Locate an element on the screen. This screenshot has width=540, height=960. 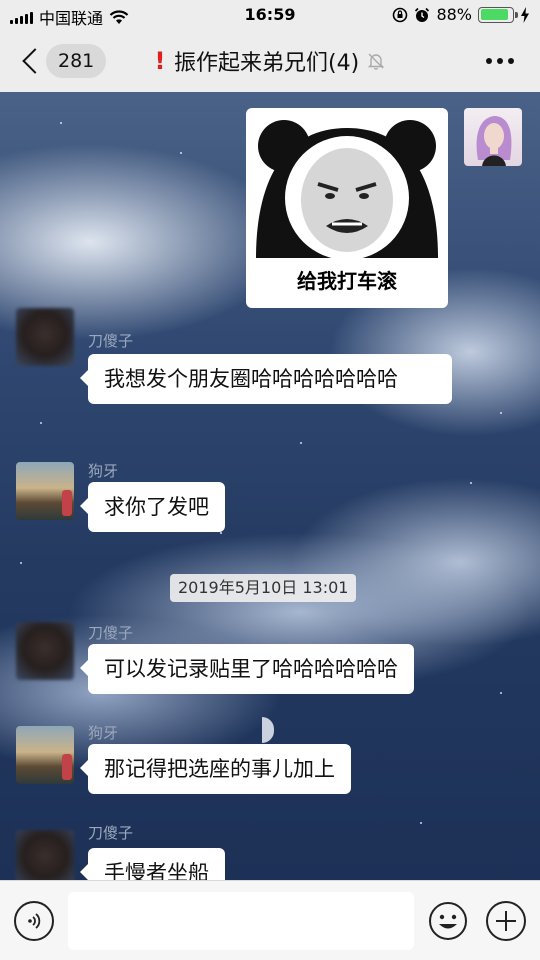
message-bubble: 那记得把选座的事儿加上 is located at coordinates (215, 769).